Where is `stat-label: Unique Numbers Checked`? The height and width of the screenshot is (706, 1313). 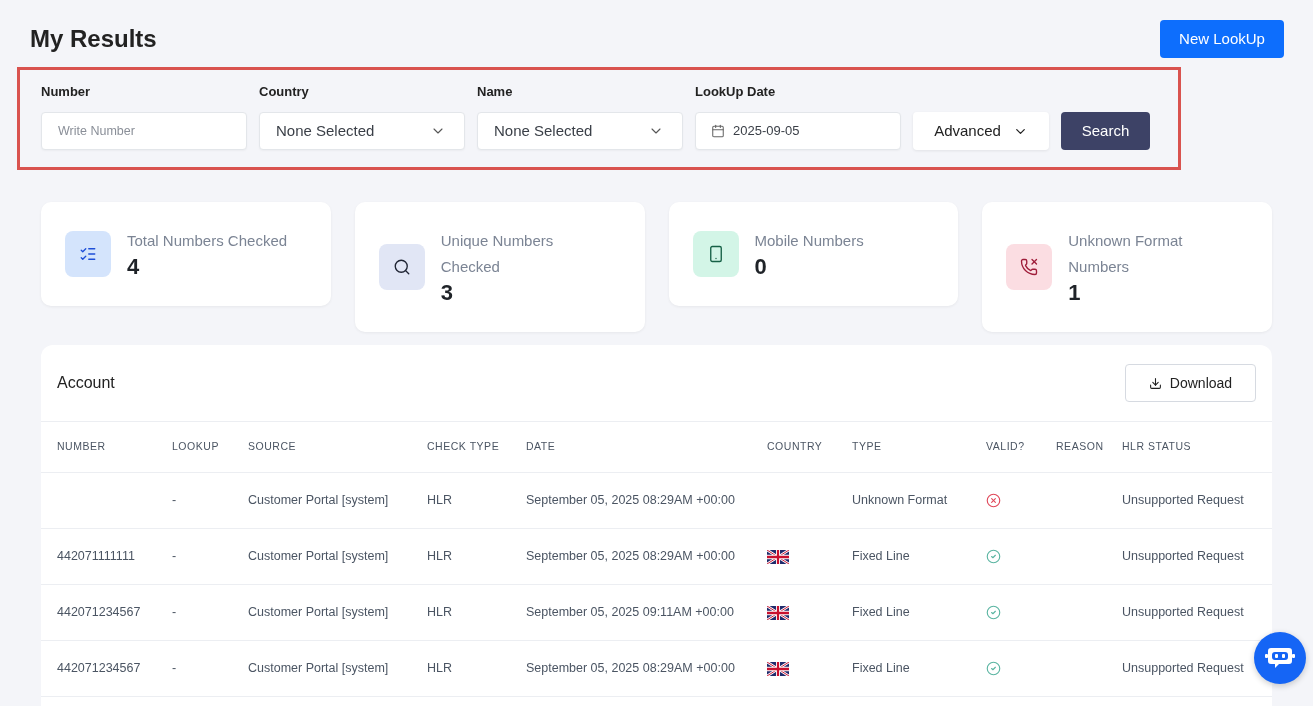 stat-label: Unique Numbers Checked is located at coordinates (497, 254).